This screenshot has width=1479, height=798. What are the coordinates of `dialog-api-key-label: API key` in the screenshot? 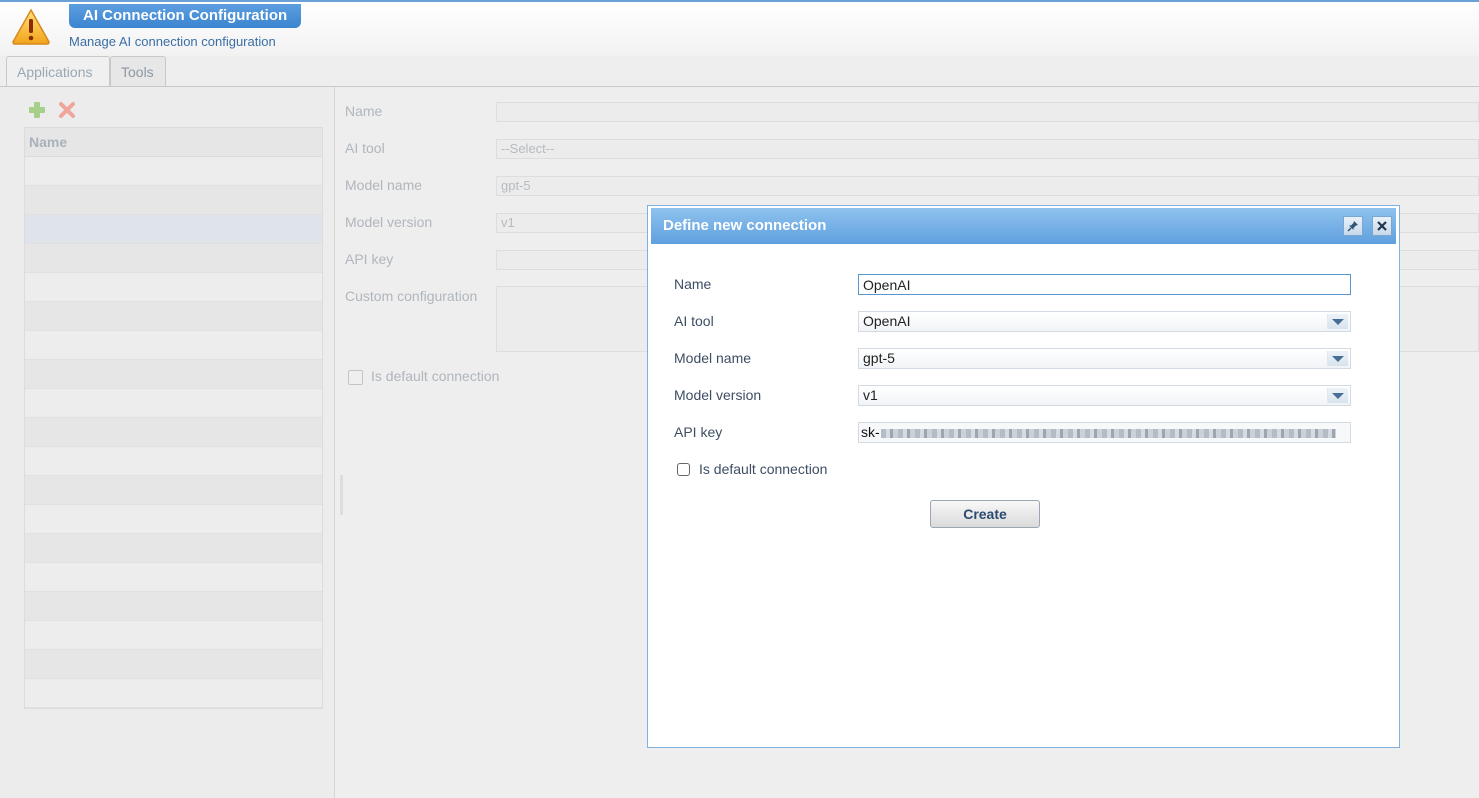 It's located at (698, 432).